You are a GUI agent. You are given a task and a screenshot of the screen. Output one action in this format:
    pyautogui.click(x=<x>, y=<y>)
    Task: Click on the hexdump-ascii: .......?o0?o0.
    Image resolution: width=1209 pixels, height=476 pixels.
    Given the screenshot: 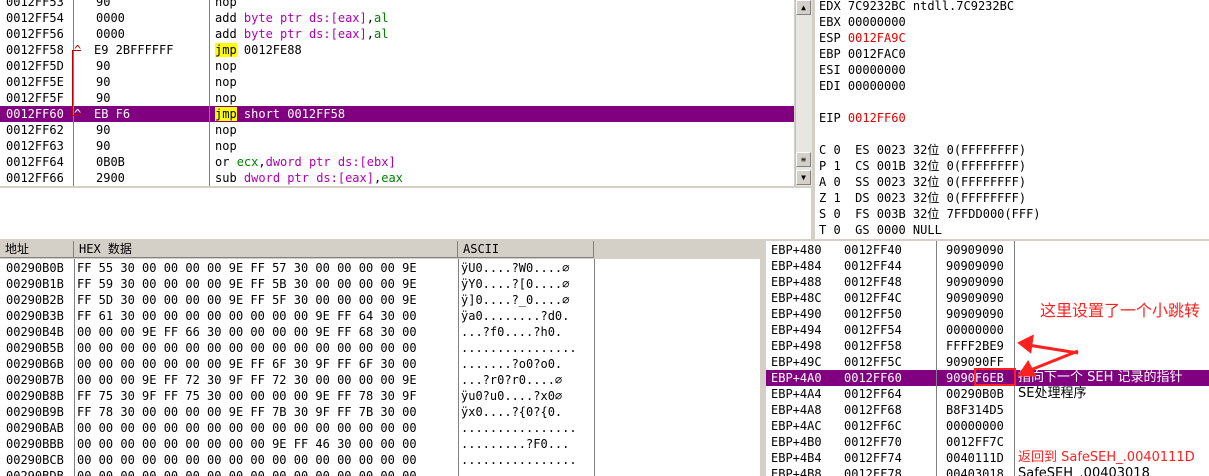 What is the action you would take?
    pyautogui.click(x=512, y=364)
    